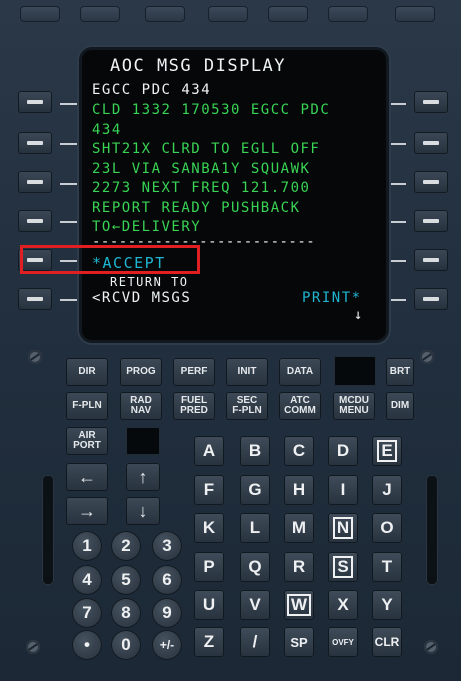 This screenshot has height=681, width=461. Describe the element at coordinates (300, 406) in the screenshot. I see `atc-comm-key: ATC COMM` at that location.